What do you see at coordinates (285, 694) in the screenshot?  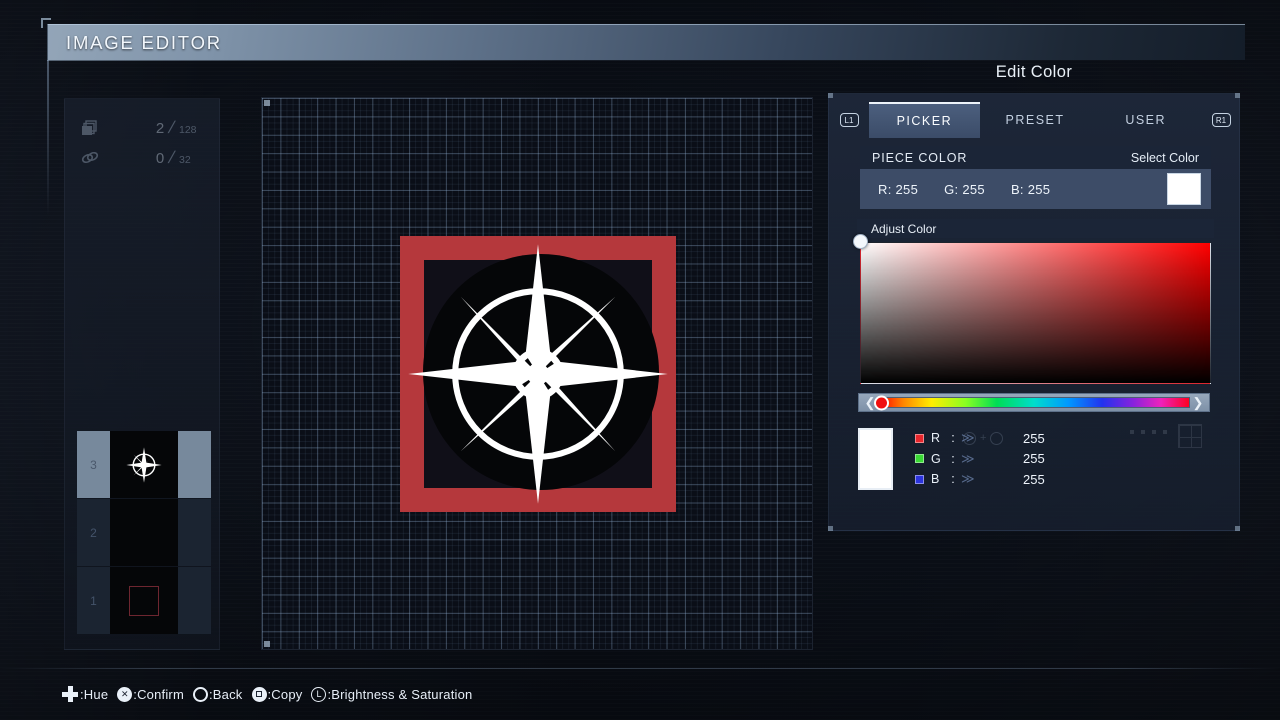 I see `legend-label-copy: :Copy` at bounding box center [285, 694].